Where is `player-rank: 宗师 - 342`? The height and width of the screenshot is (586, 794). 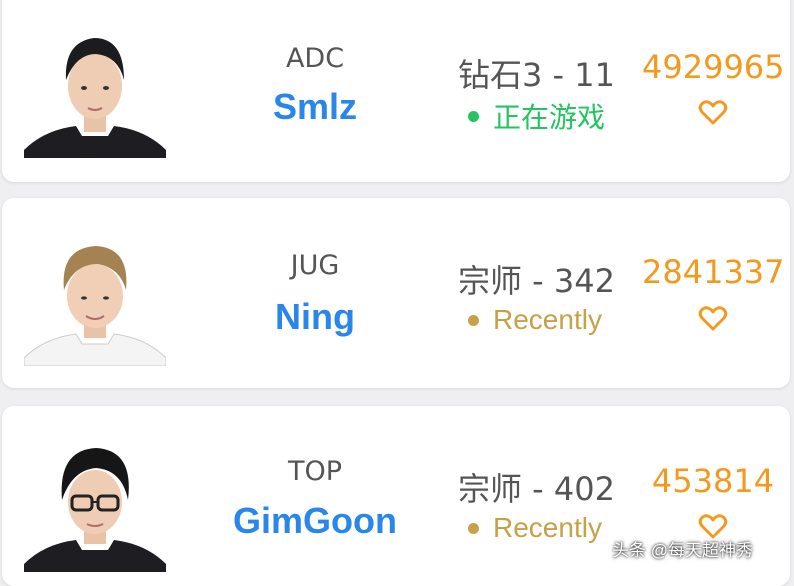 player-rank: 宗师 - 342 is located at coordinates (536, 281).